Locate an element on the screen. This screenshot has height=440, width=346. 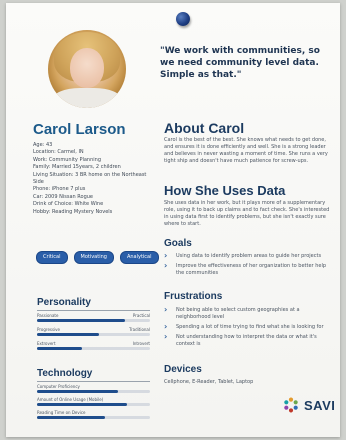
uses-title: How She Uses Data is located at coordinates (225, 190).